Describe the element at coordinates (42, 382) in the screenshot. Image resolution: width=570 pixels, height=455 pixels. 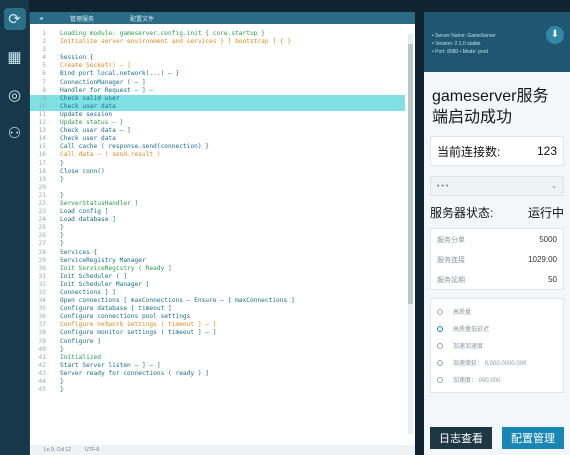
I see `line-number: 44` at that location.